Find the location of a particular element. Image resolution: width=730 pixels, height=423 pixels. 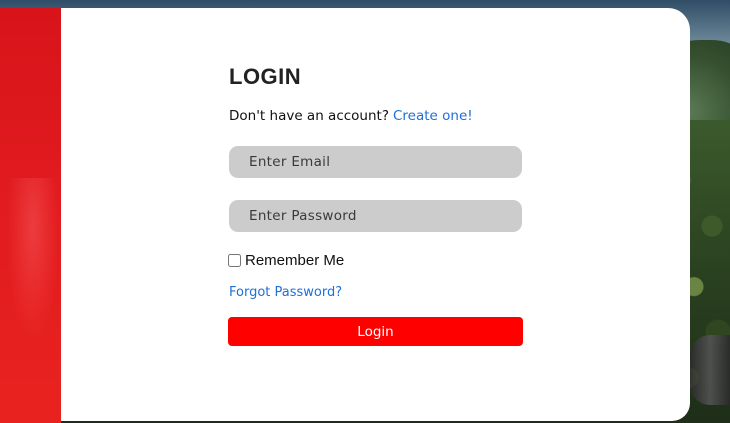

decorative-figure is located at coordinates (33, 258).